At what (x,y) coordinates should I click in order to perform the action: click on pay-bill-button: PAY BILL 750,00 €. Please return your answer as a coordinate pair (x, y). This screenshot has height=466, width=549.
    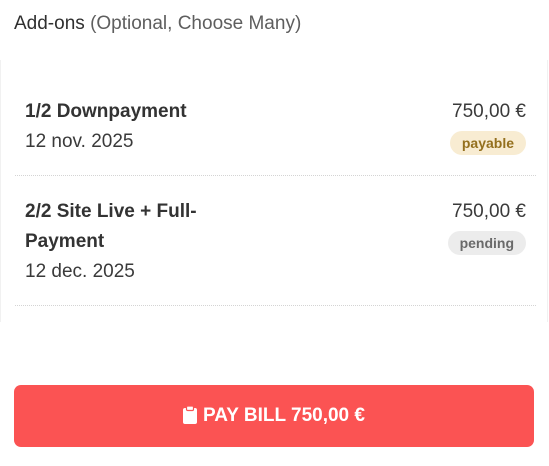
    Looking at the image, I should click on (274, 416).